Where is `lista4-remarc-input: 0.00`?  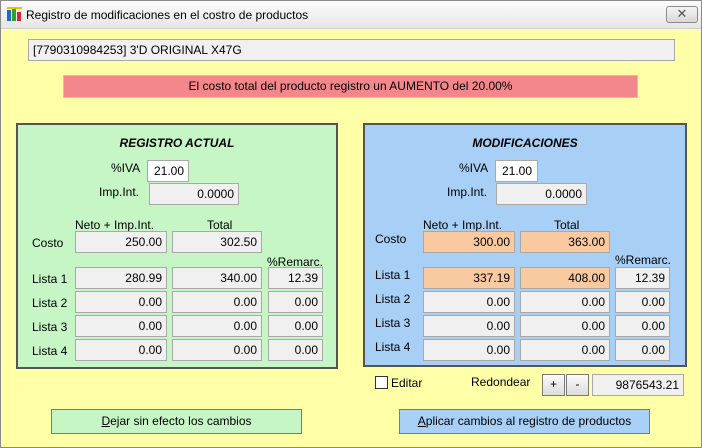
lista4-remarc-input: 0.00 is located at coordinates (642, 350).